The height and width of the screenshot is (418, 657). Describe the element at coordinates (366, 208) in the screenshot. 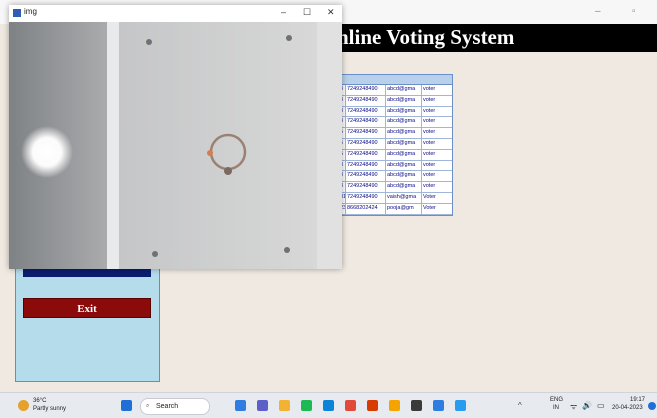

I see `table-cell: 8668202424` at that location.